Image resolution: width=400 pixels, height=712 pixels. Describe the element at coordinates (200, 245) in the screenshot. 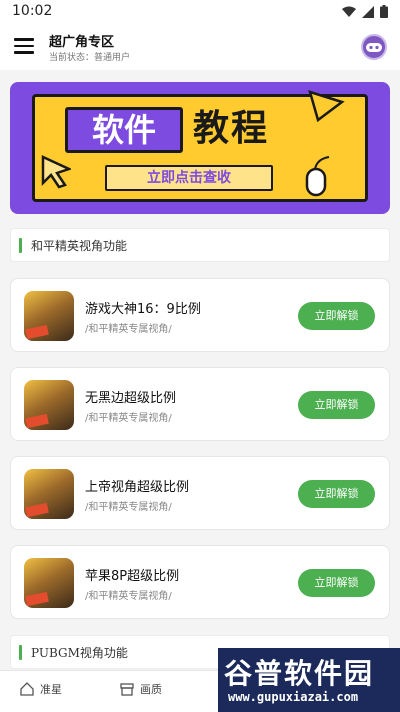

I see `section-header: 和平精英视角功能` at that location.